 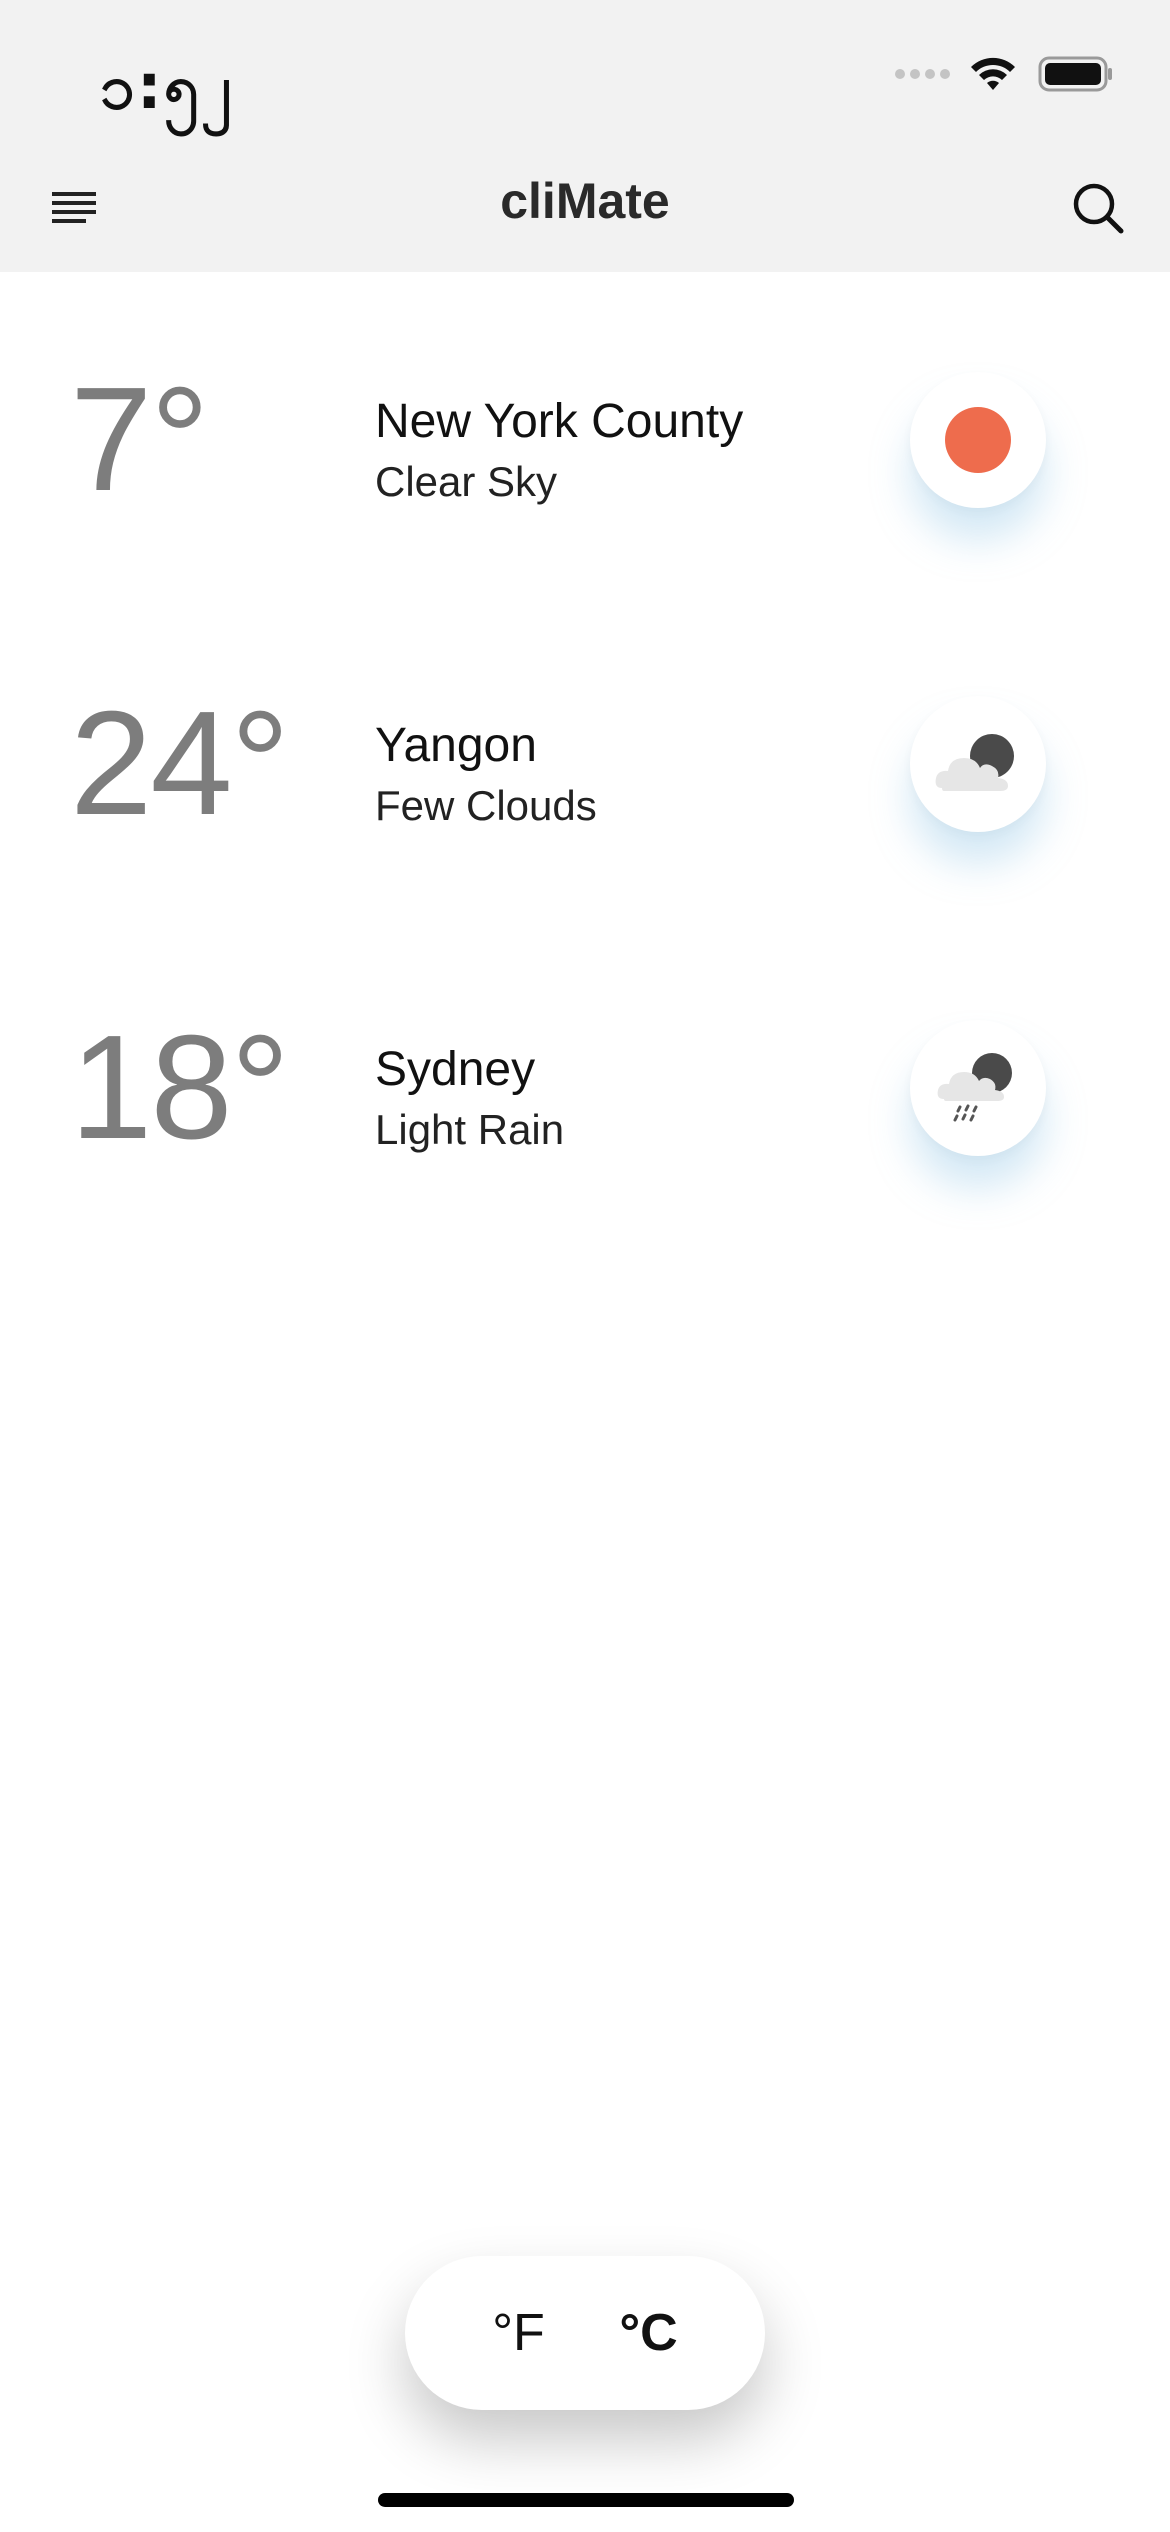 I want to click on battery-icon, so click(x=1075, y=74).